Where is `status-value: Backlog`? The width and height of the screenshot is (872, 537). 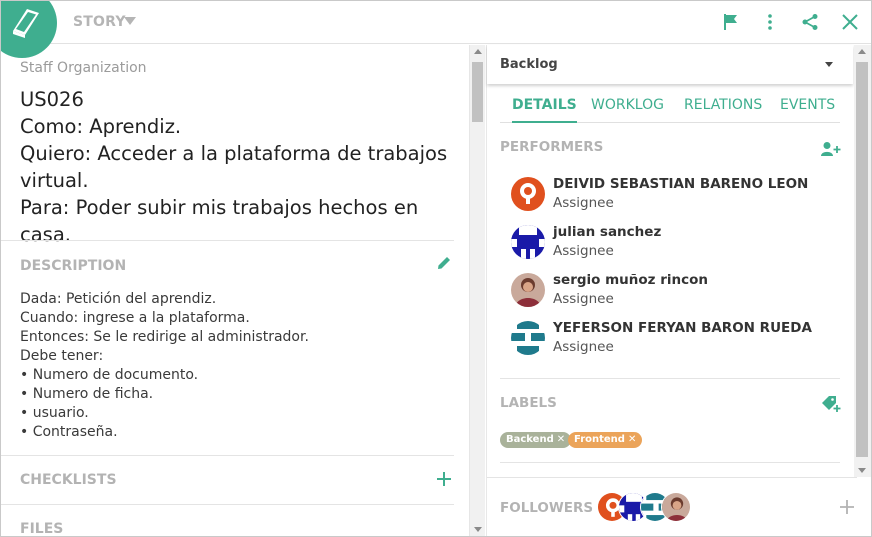
status-value: Backlog is located at coordinates (529, 64).